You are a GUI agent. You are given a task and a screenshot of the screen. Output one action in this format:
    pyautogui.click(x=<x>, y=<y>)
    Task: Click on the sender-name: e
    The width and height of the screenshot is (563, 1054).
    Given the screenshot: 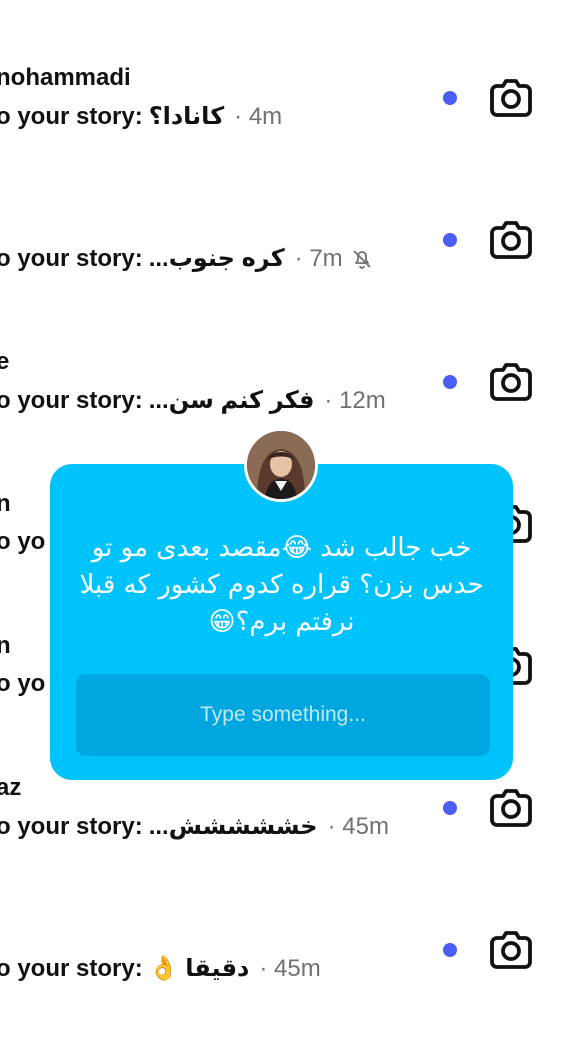 What is the action you would take?
    pyautogui.click(x=5, y=361)
    